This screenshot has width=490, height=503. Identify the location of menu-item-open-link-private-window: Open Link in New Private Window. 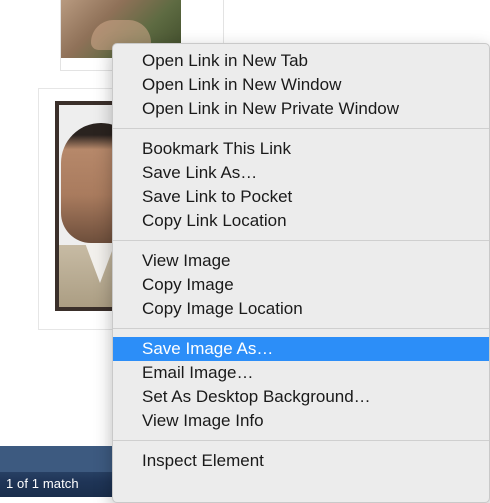
(301, 109).